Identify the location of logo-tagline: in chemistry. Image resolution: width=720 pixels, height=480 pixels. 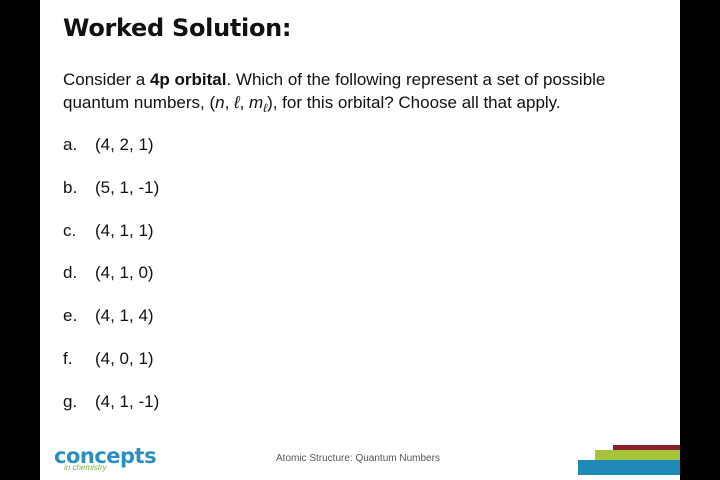
(85, 467).